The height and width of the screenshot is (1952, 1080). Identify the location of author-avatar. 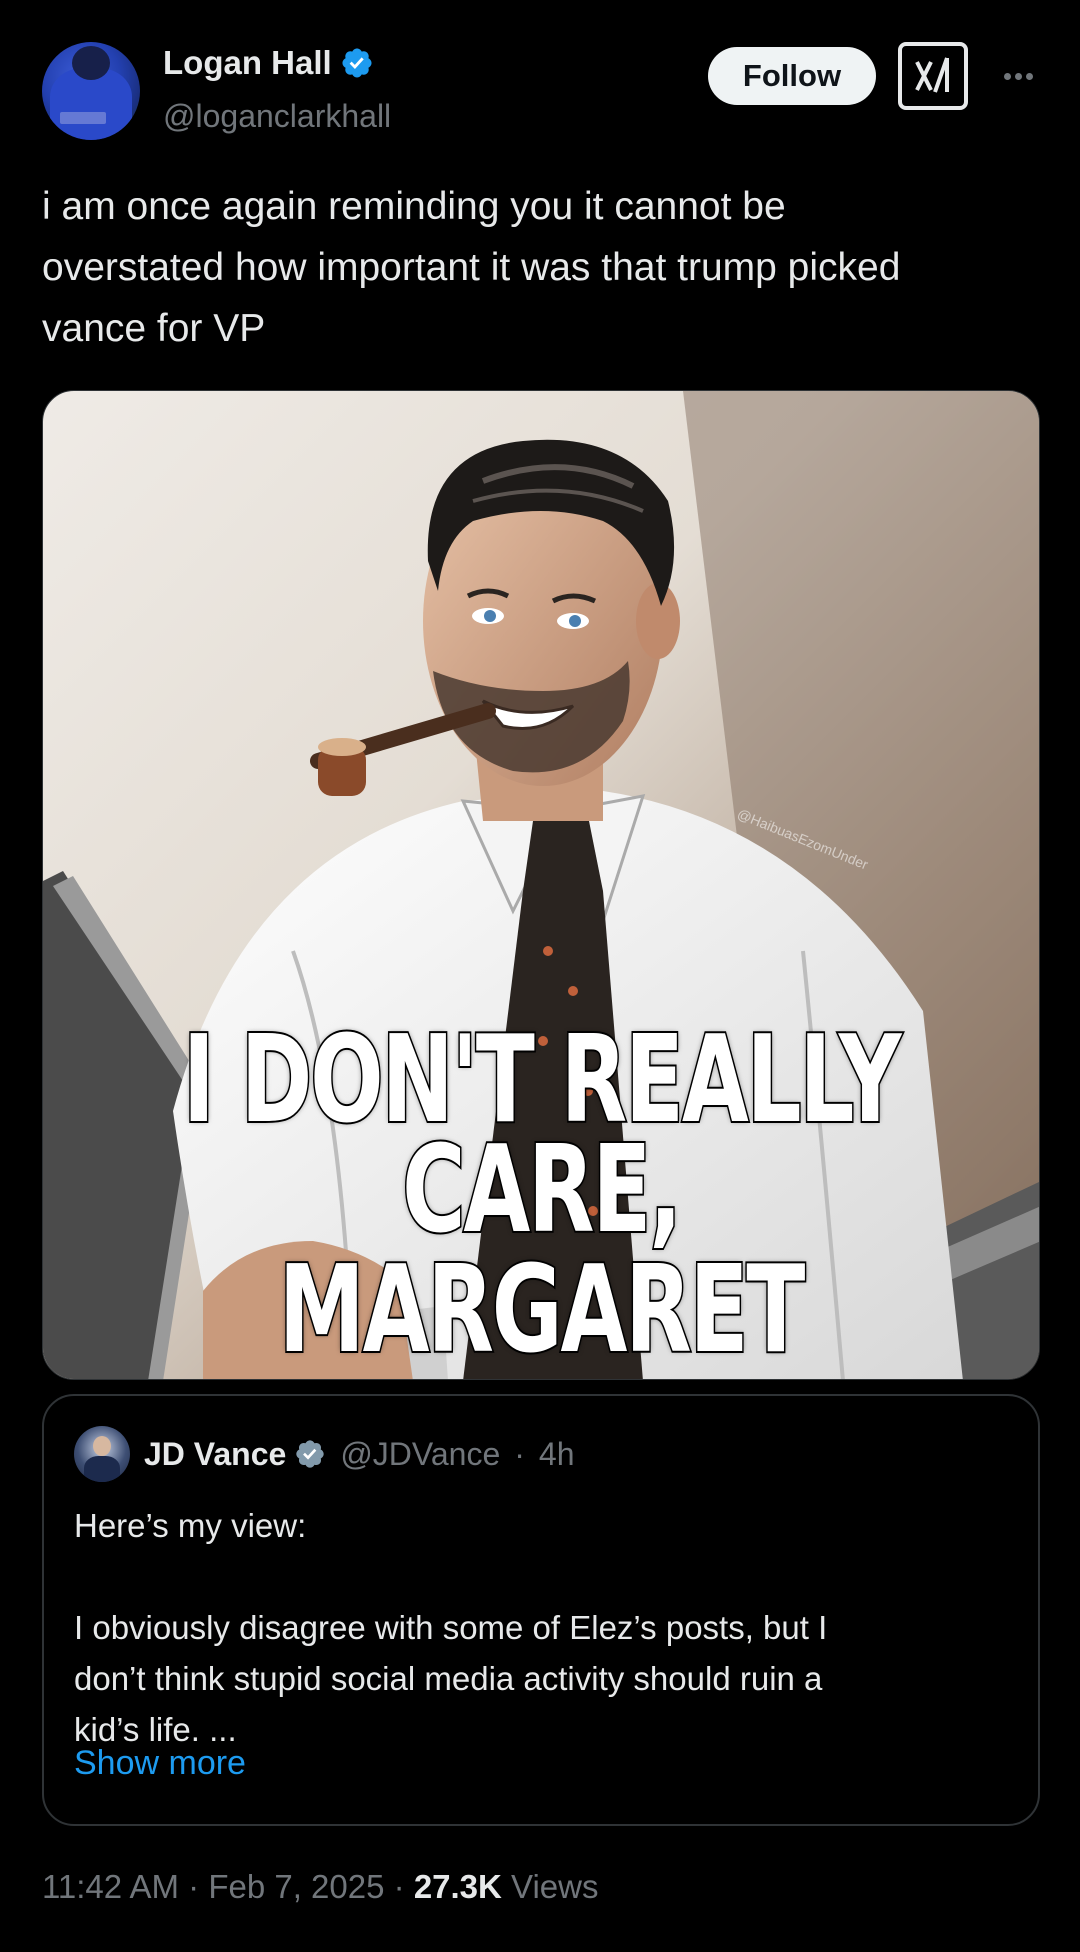
(91, 91).